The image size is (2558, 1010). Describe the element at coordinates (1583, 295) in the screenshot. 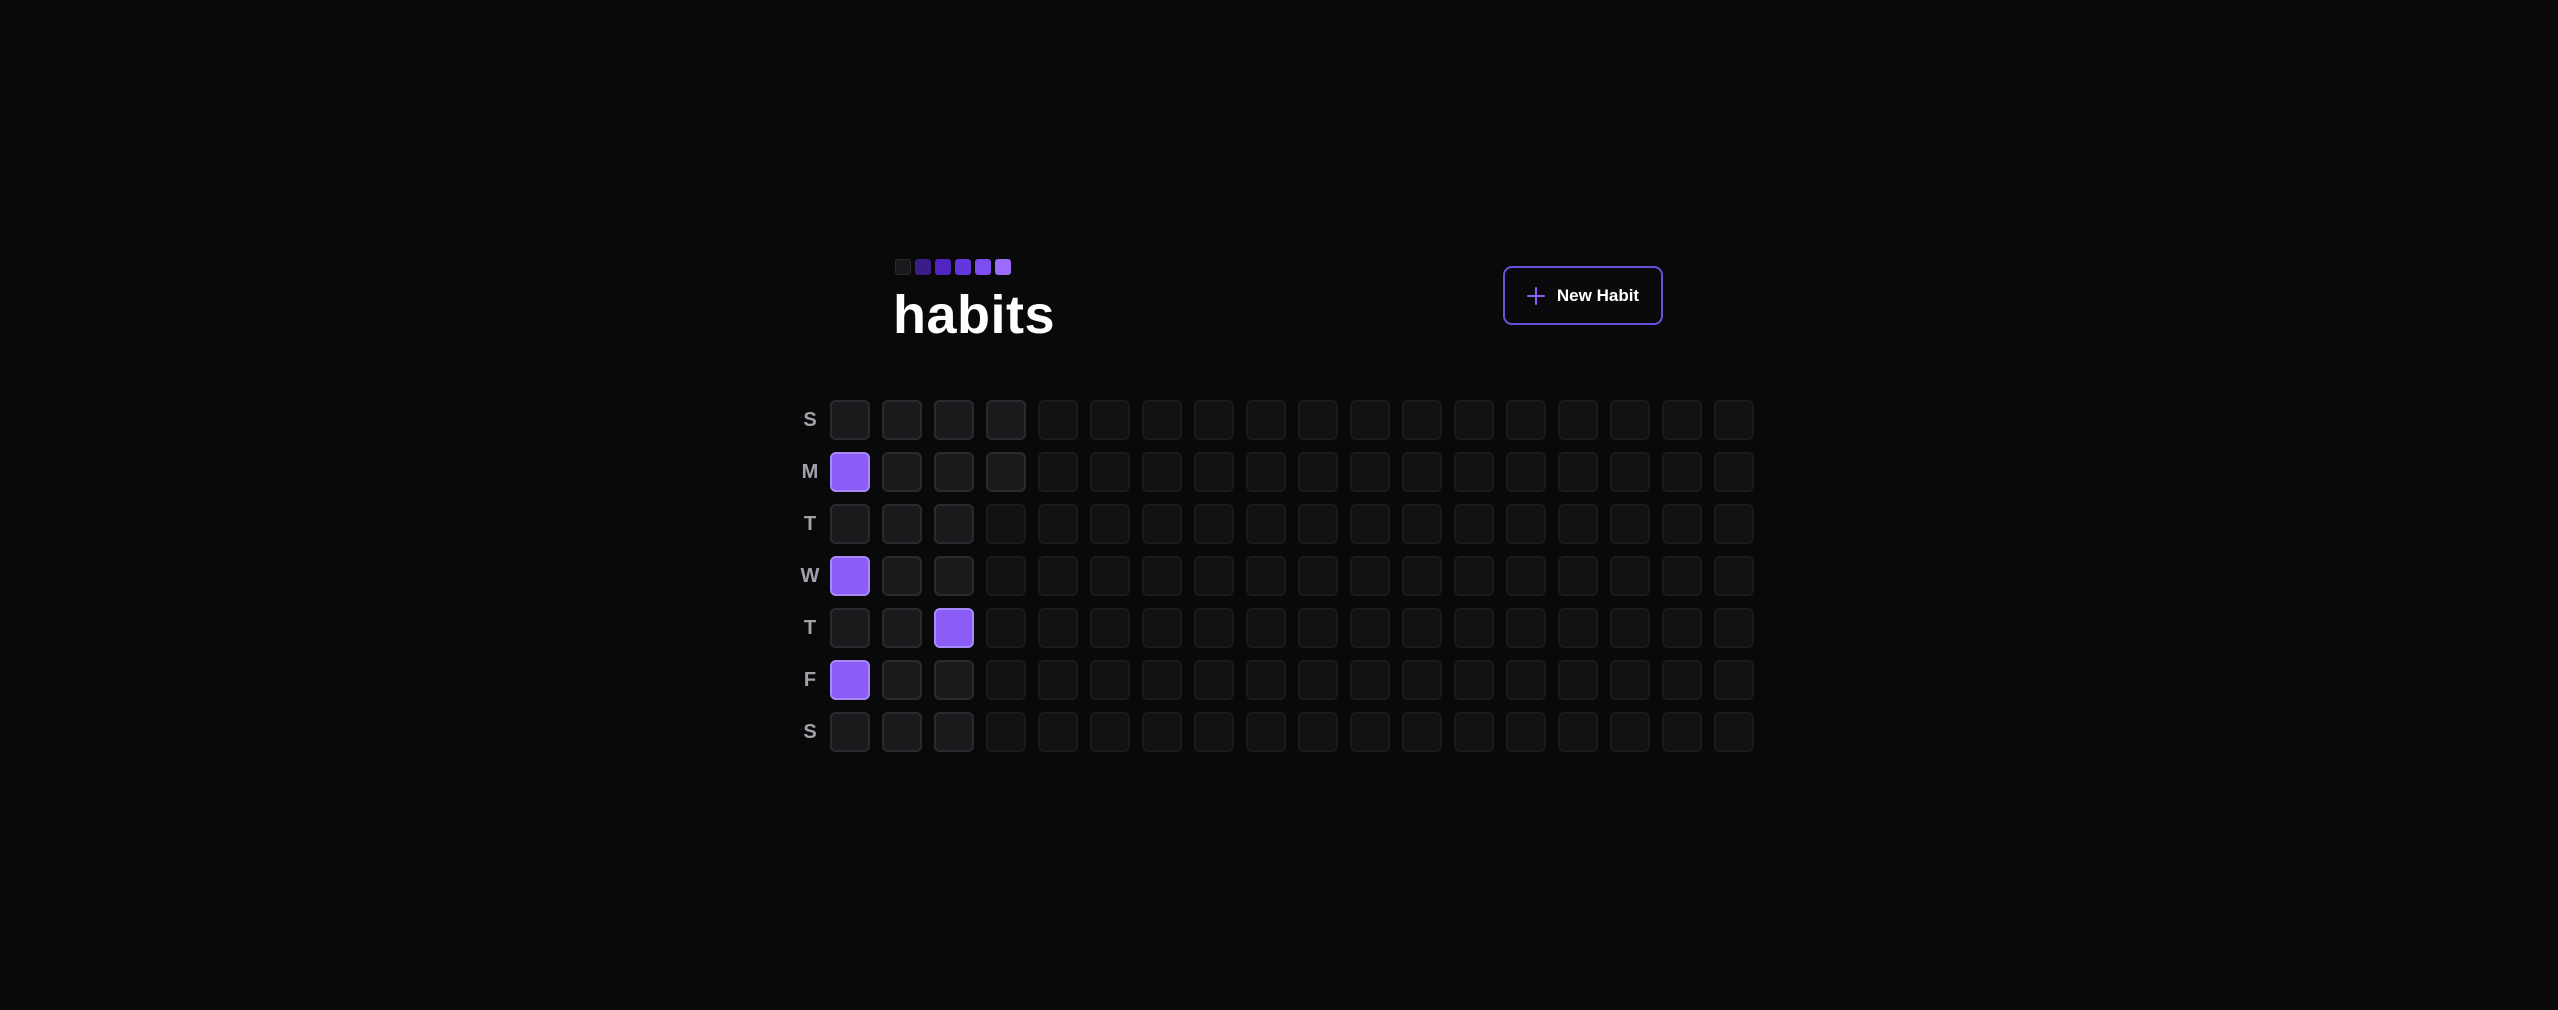

I see `new-habit-button: New Habit` at that location.